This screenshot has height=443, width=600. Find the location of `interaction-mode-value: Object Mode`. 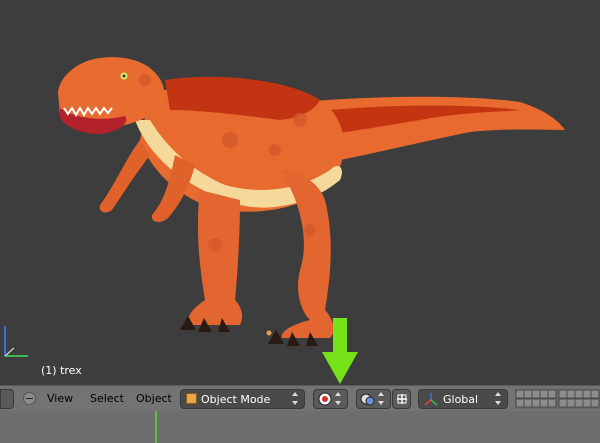

interaction-mode-value: Object Mode is located at coordinates (236, 399).